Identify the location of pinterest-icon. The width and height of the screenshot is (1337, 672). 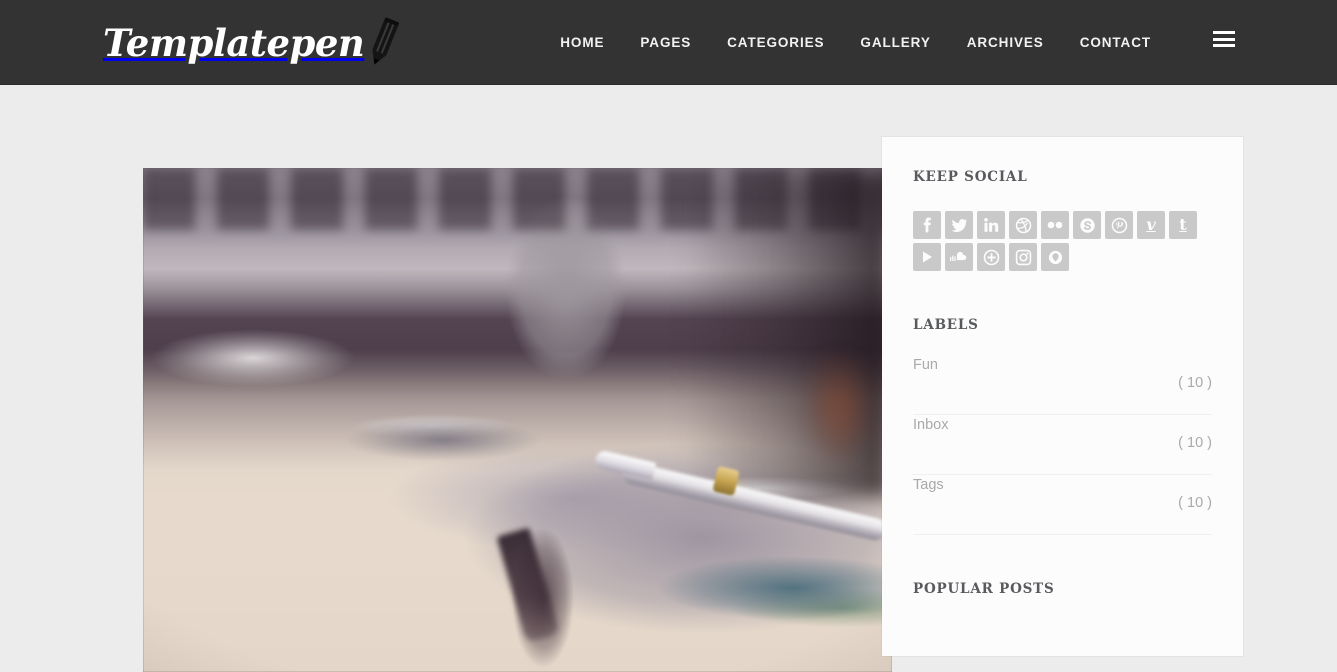
(1119, 225).